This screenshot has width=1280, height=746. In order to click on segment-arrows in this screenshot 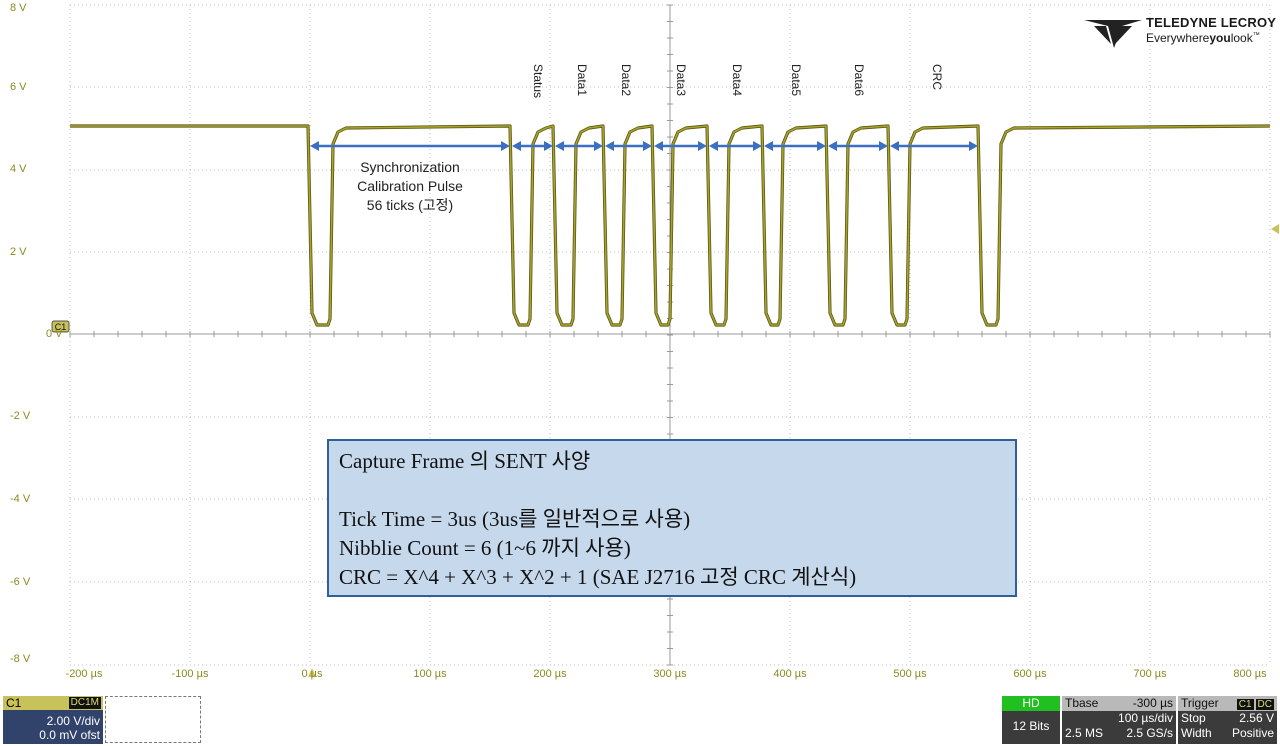, I will do `click(644, 146)`.